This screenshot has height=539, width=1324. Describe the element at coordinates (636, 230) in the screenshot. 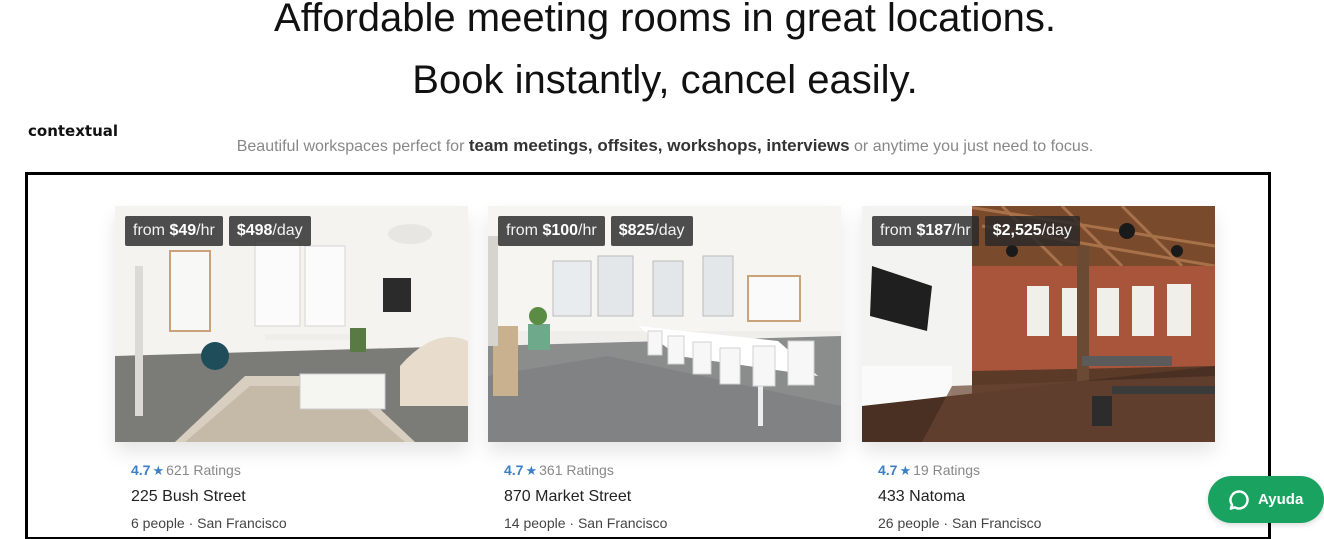

I see `daily-amount: $825` at that location.